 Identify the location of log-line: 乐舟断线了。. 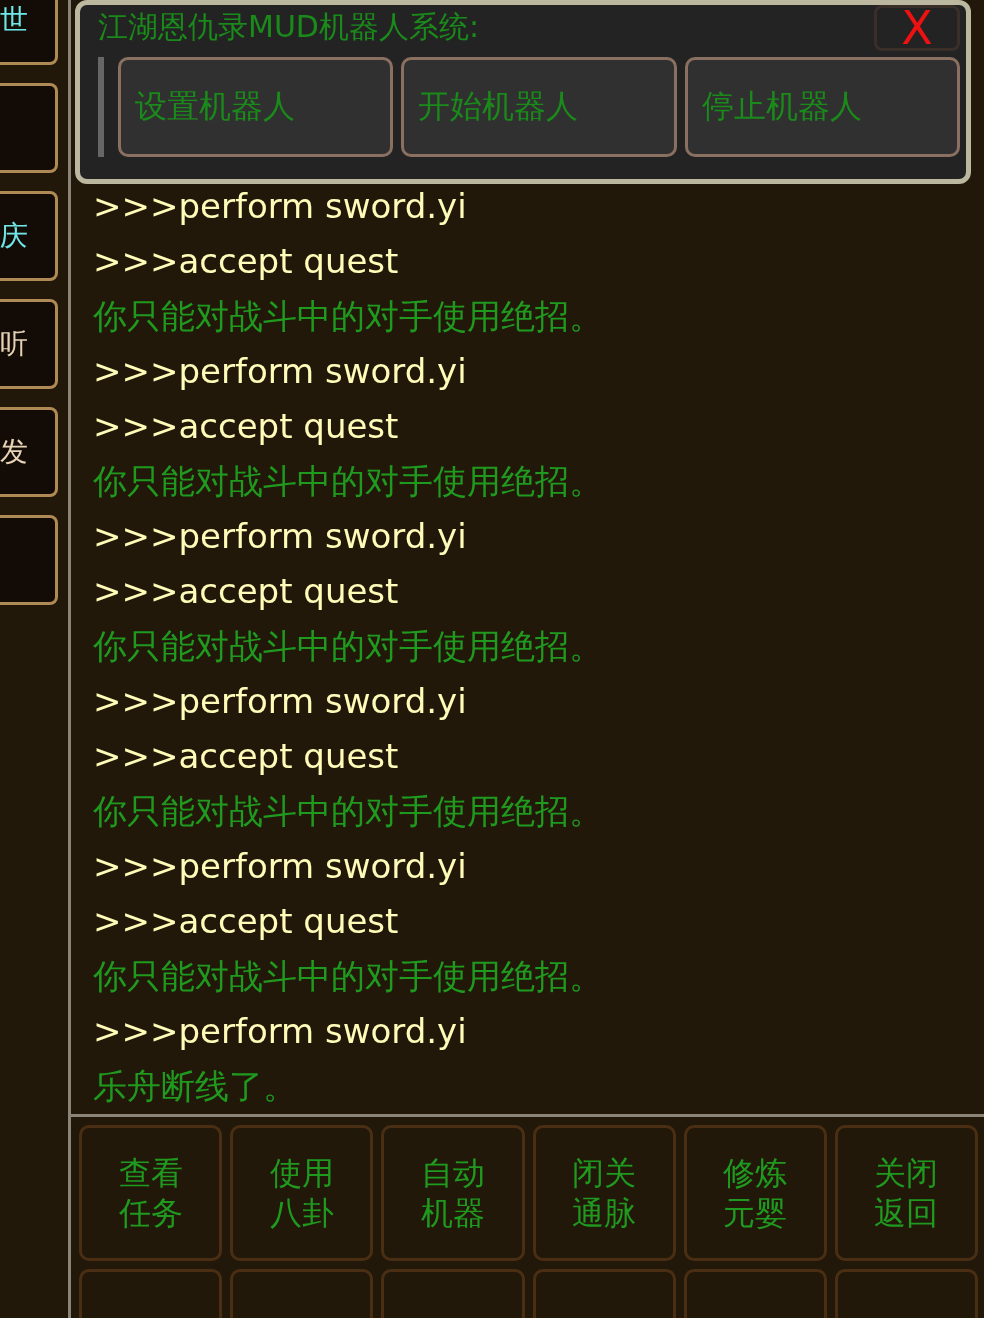
(195, 1086).